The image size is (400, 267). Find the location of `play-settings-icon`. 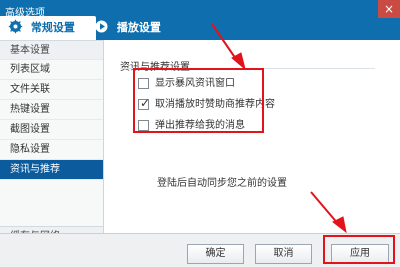

play-settings-icon is located at coordinates (101, 26).